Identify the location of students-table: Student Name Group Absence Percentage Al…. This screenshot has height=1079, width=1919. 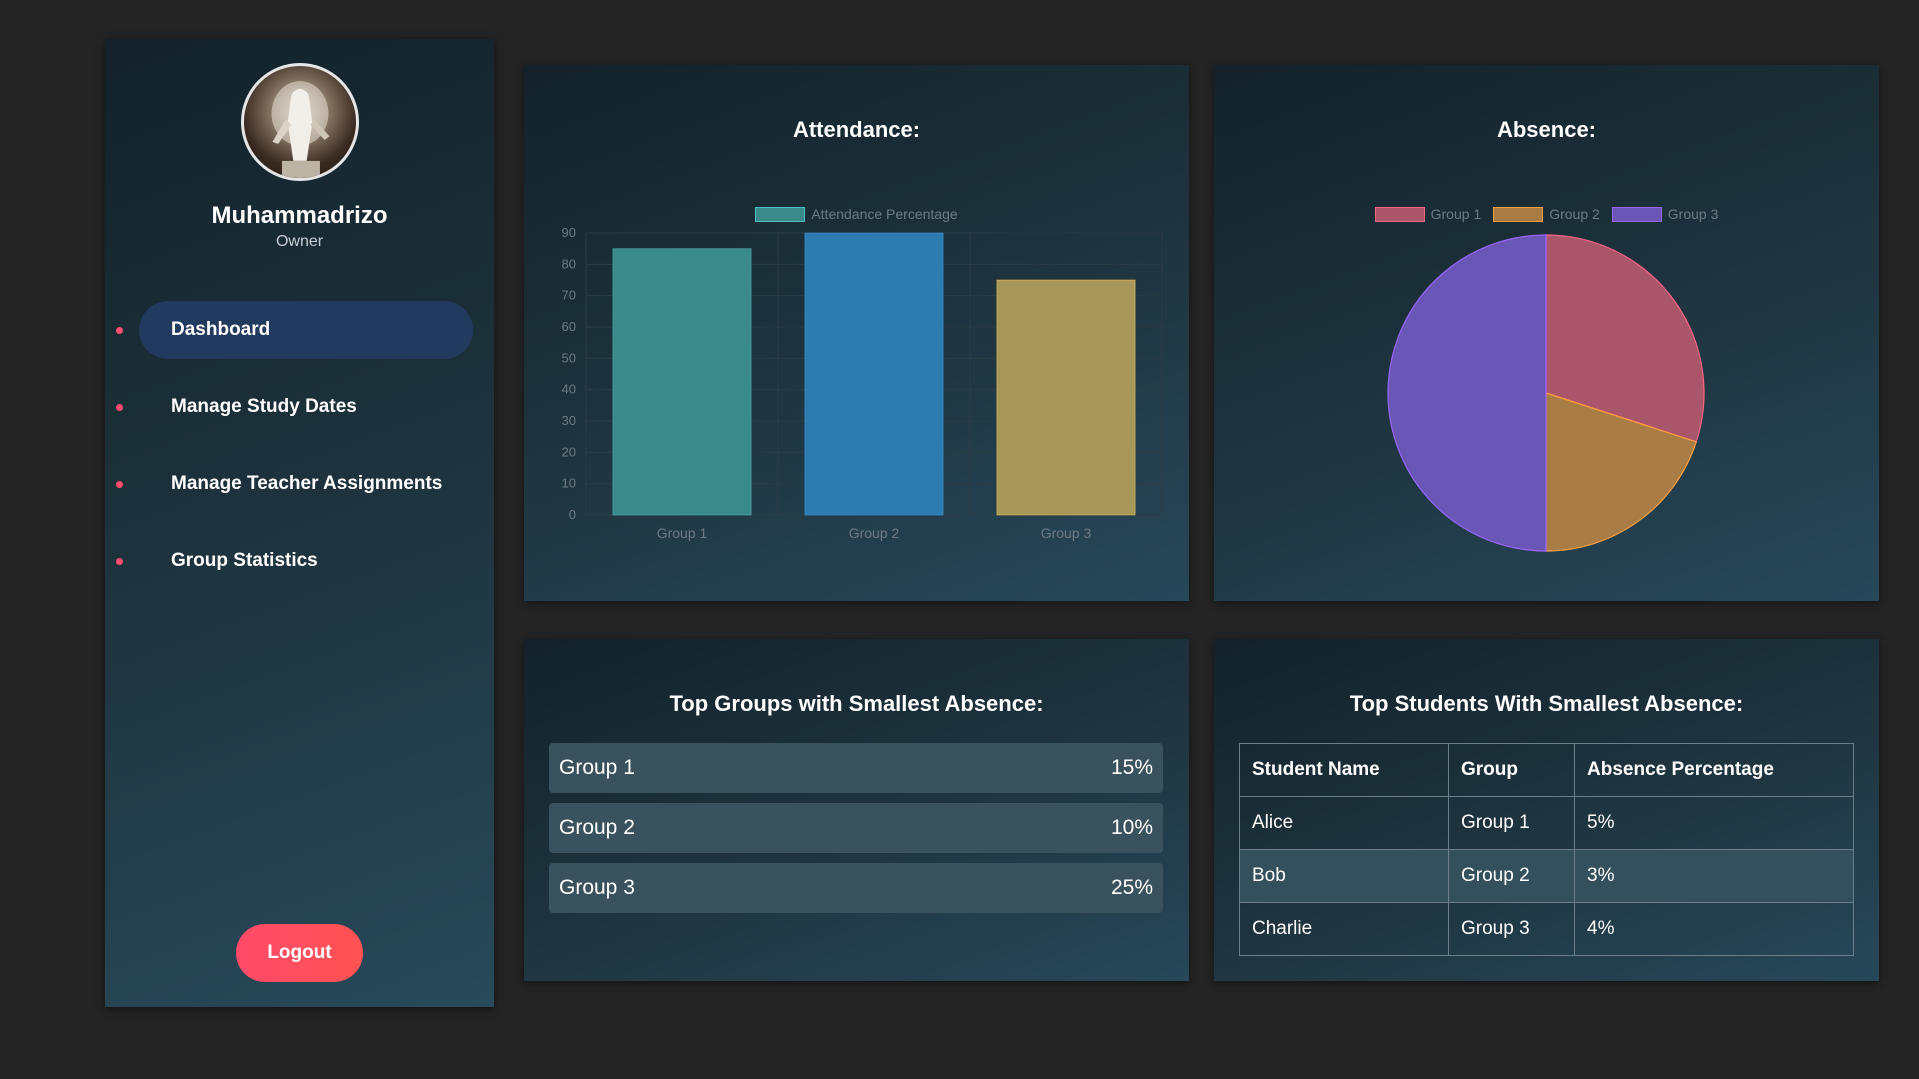
(1546, 849).